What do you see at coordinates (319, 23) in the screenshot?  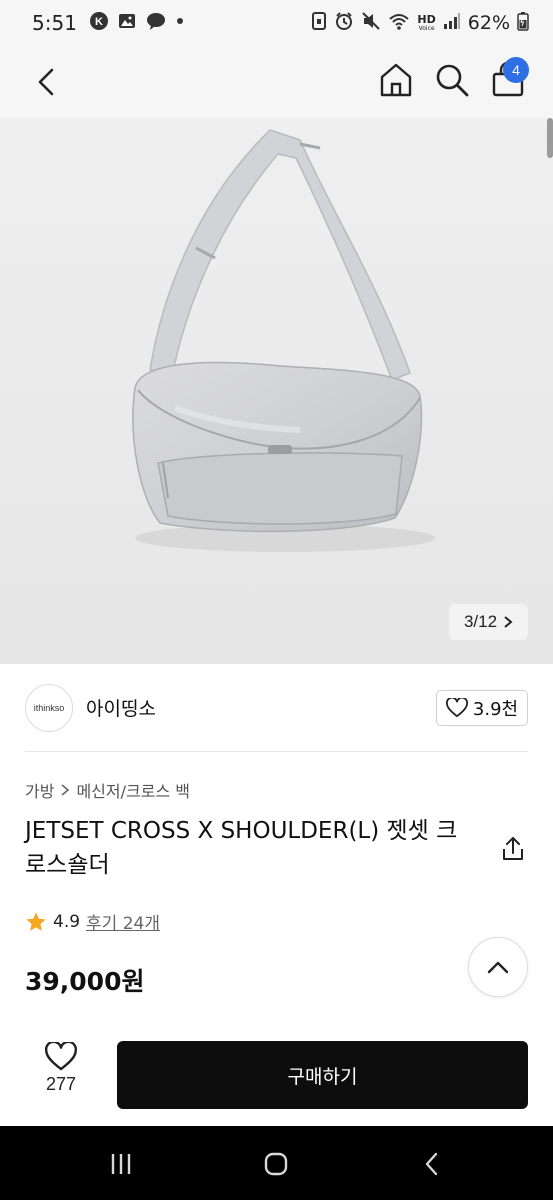 I see `screenshot-icon` at bounding box center [319, 23].